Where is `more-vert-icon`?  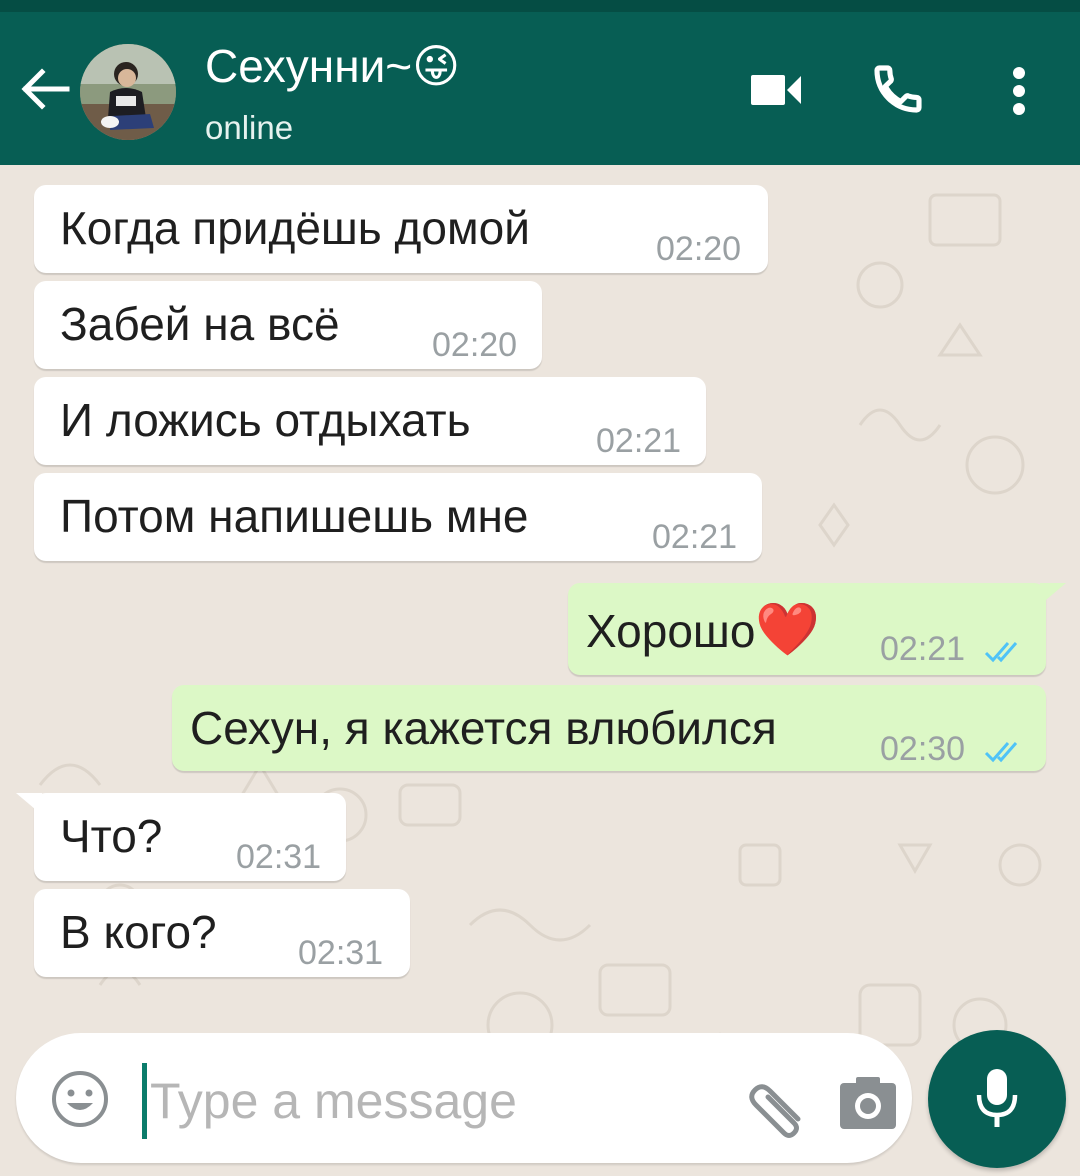
more-vert-icon is located at coordinates (1019, 91).